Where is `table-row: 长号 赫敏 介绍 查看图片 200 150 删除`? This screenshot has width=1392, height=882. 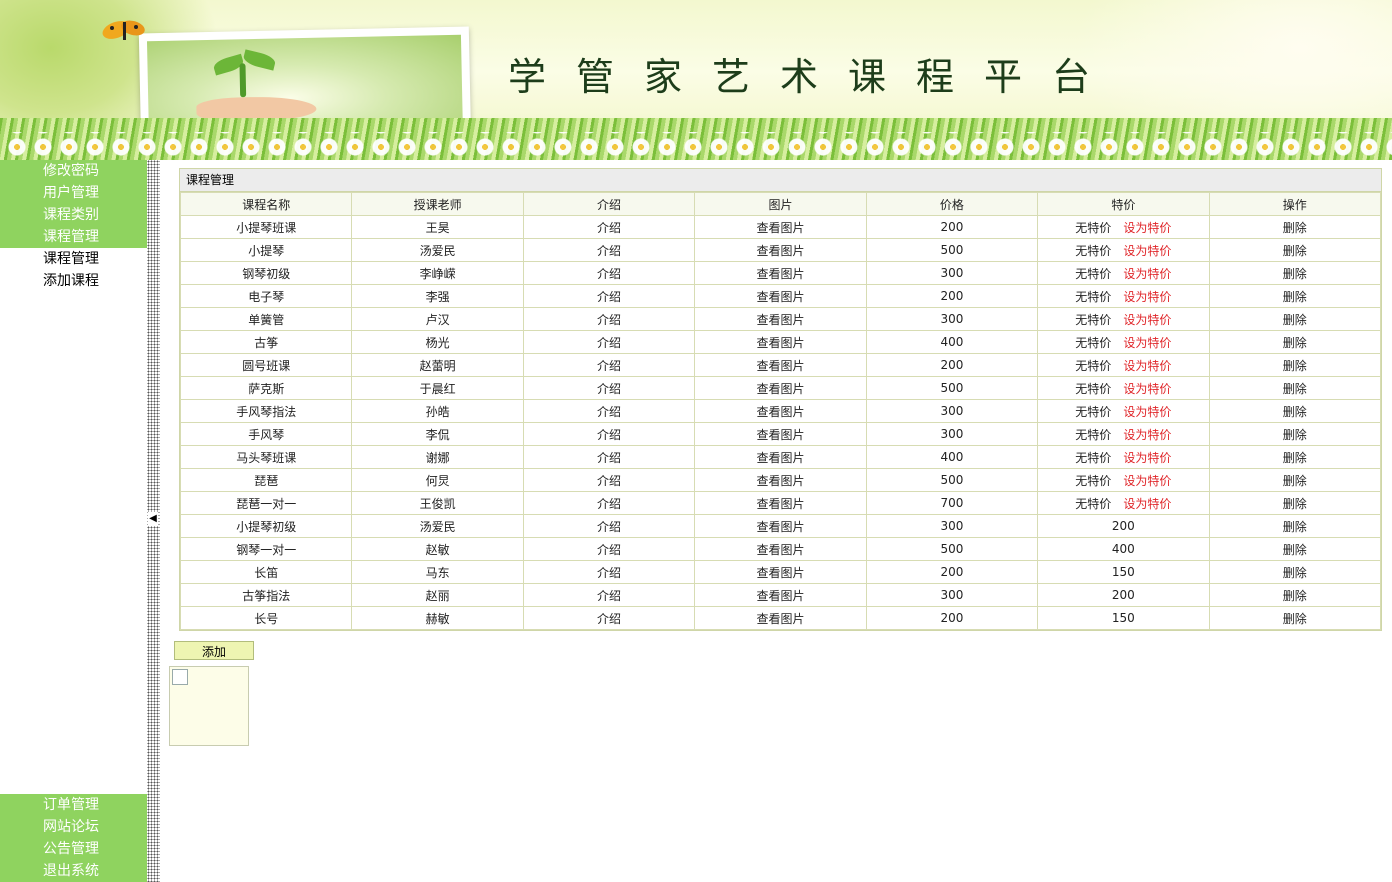
table-row: 长号 赫敏 介绍 查看图片 200 150 删除 is located at coordinates (780, 618).